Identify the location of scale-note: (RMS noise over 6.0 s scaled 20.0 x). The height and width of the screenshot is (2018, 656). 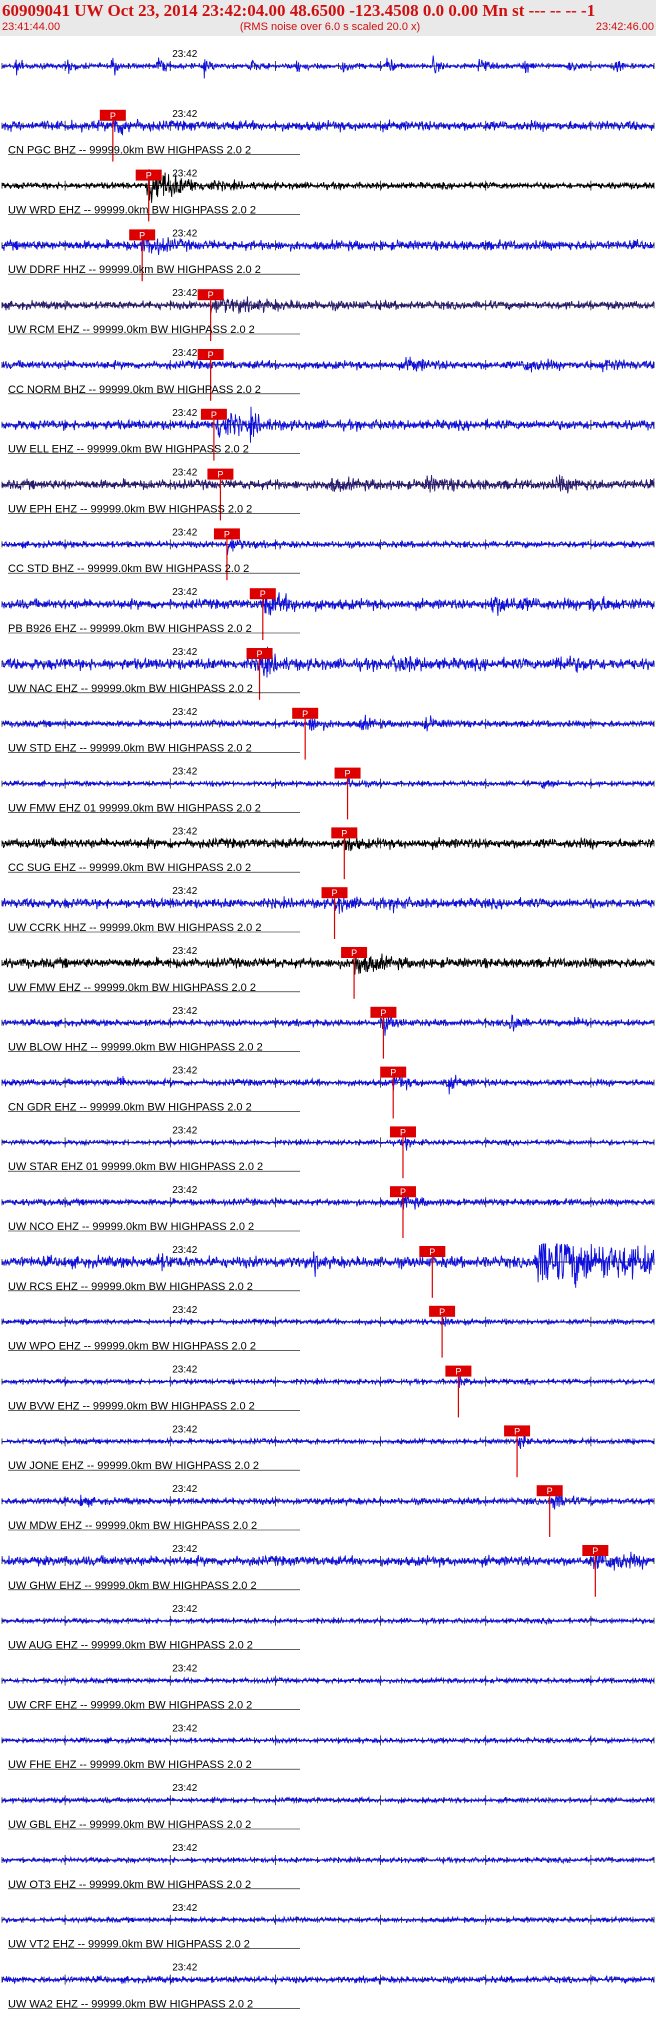
(330, 27).